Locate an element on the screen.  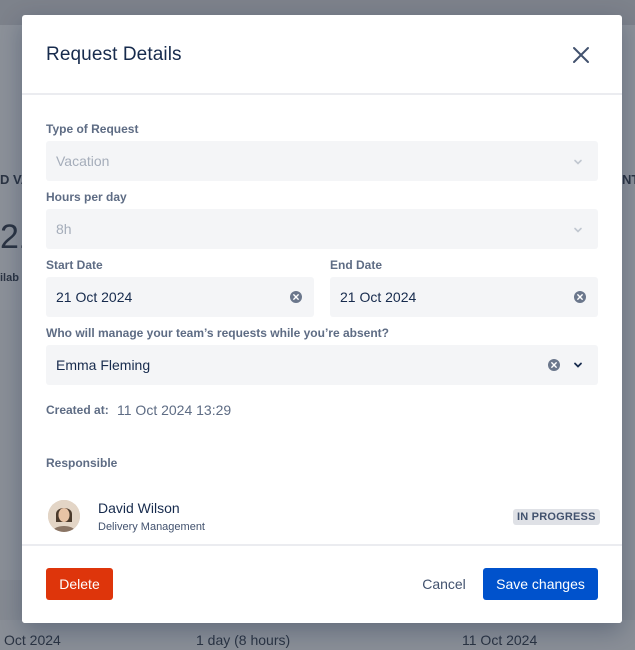
created-at-label: Created at: is located at coordinates (77, 410).